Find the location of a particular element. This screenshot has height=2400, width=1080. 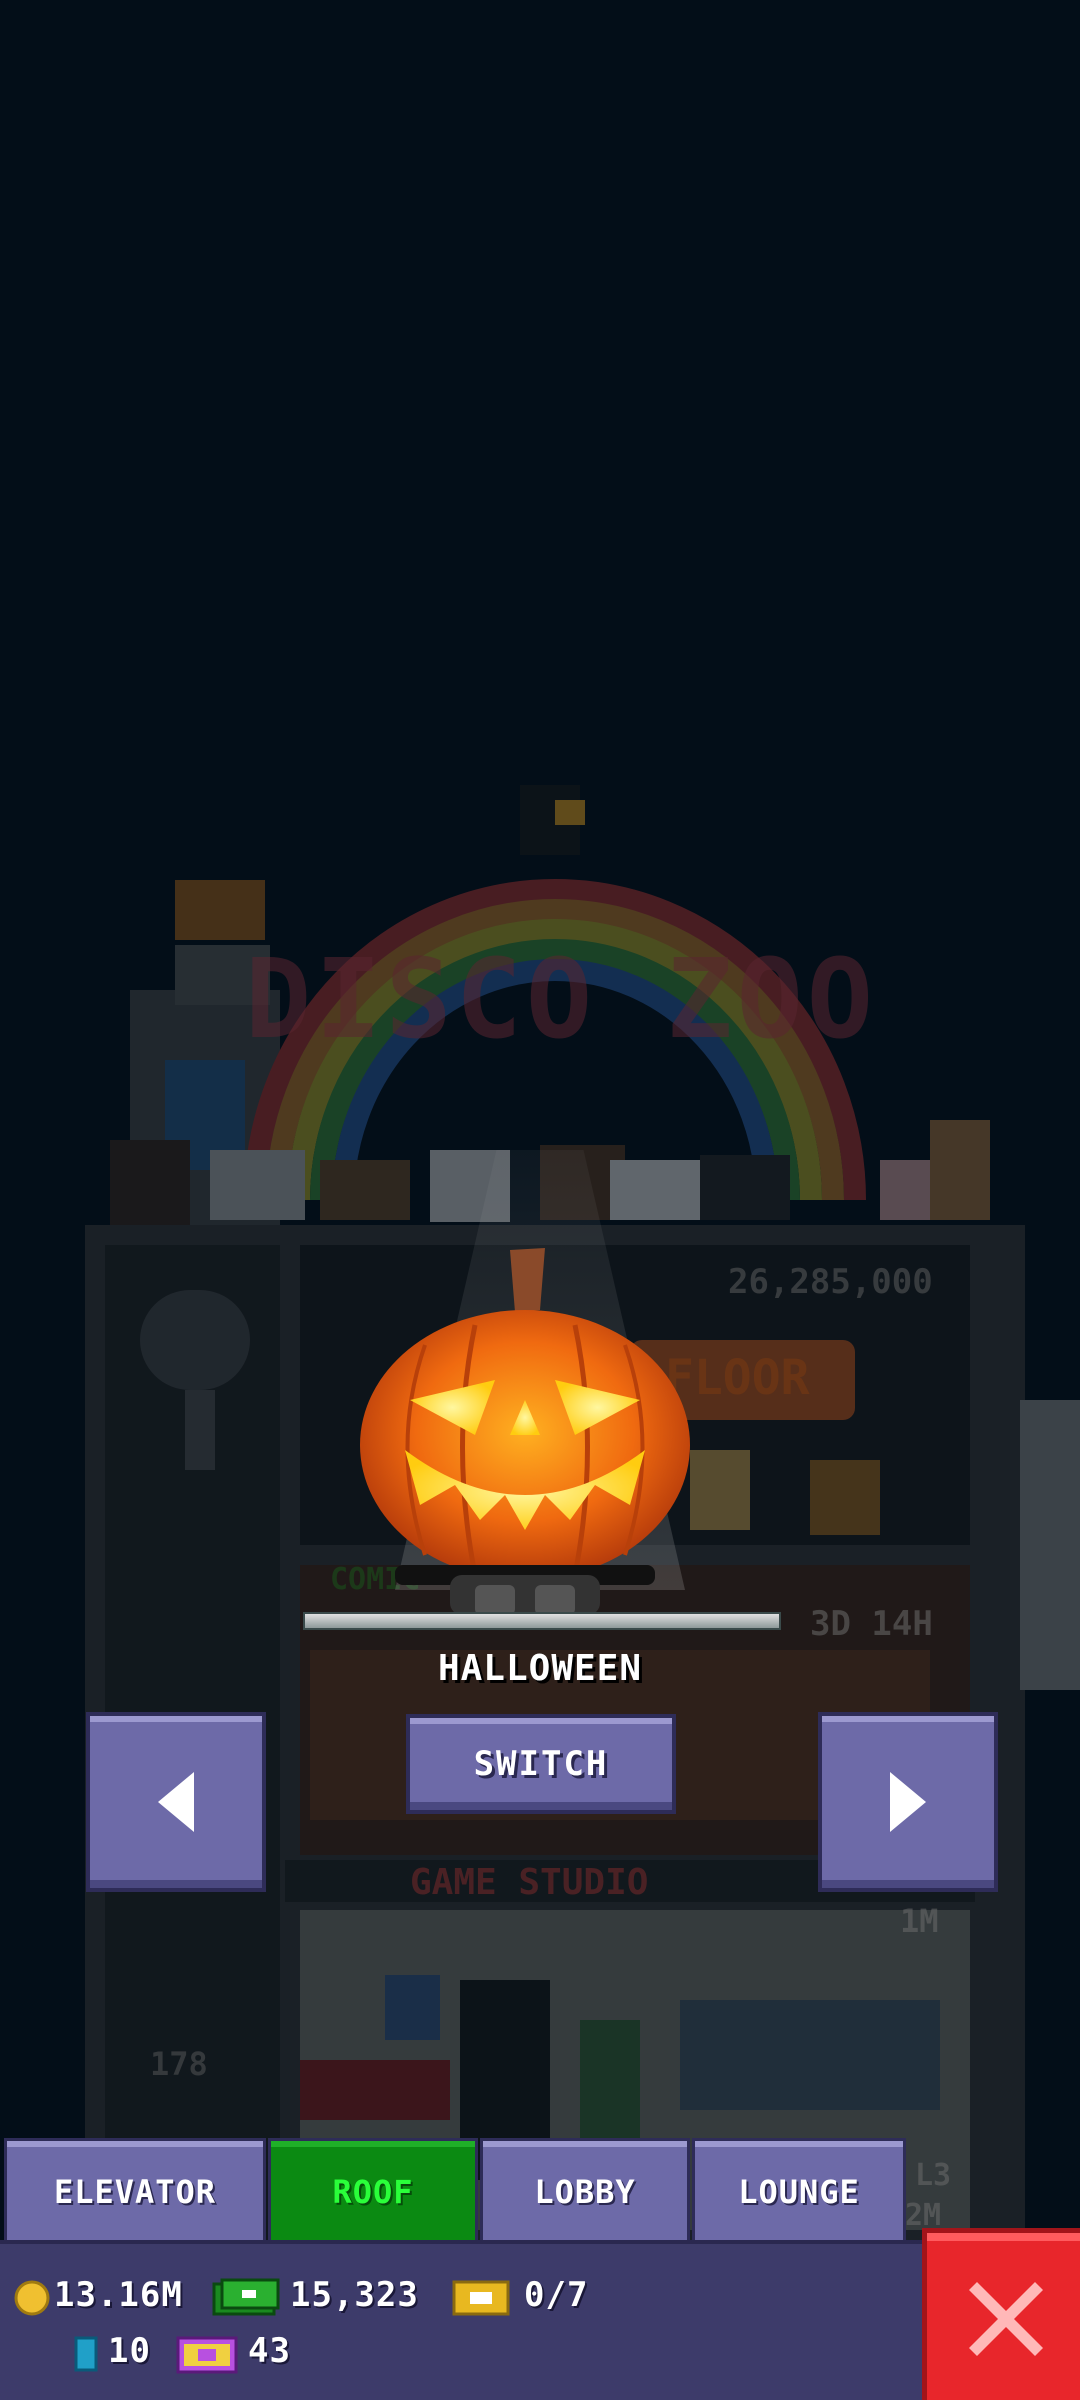

bux-value: 15,323 is located at coordinates (354, 2295).